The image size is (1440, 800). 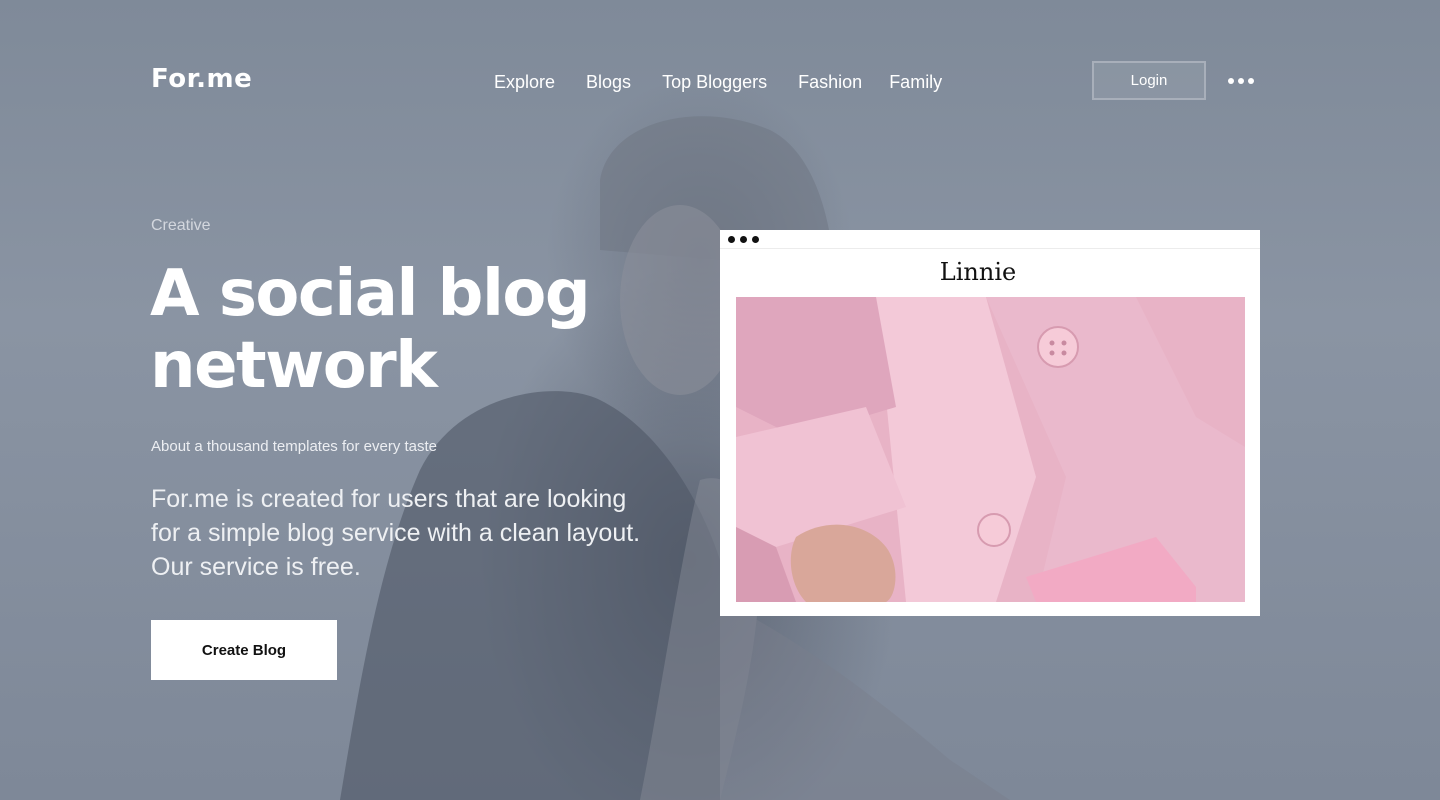 What do you see at coordinates (181, 225) in the screenshot?
I see `hero-eyebrow: Creative` at bounding box center [181, 225].